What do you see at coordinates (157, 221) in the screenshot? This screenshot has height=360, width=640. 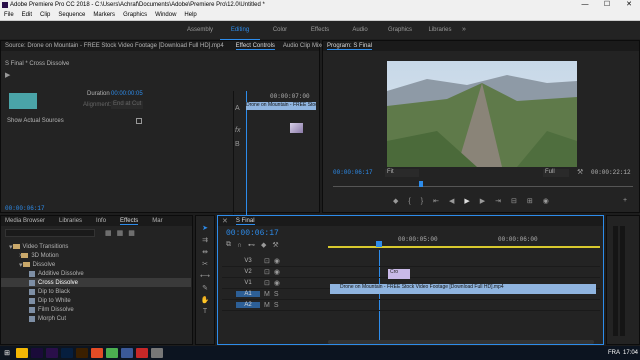 I see `tab-markers: Mar` at bounding box center [157, 221].